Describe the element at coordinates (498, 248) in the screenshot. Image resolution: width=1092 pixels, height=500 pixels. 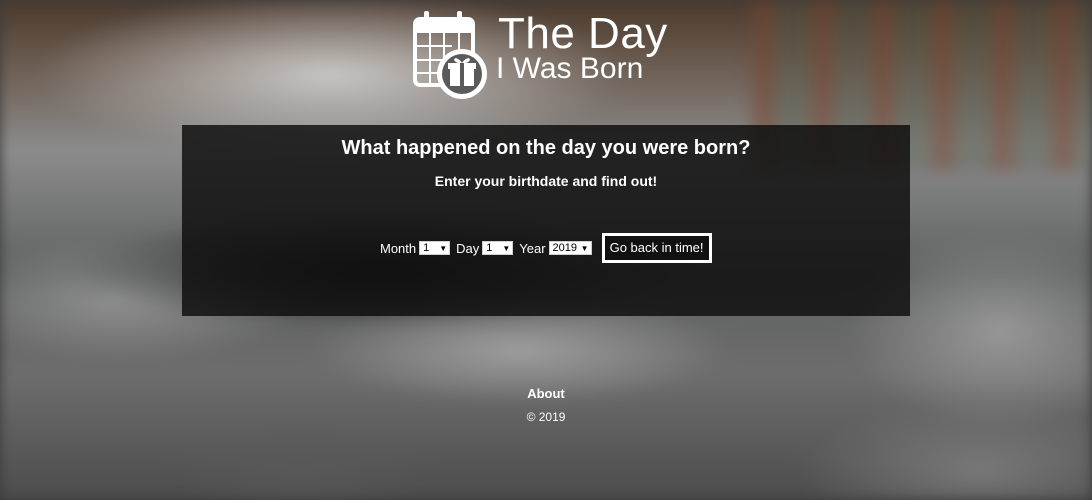
I see `day-select: 1 ▼` at that location.